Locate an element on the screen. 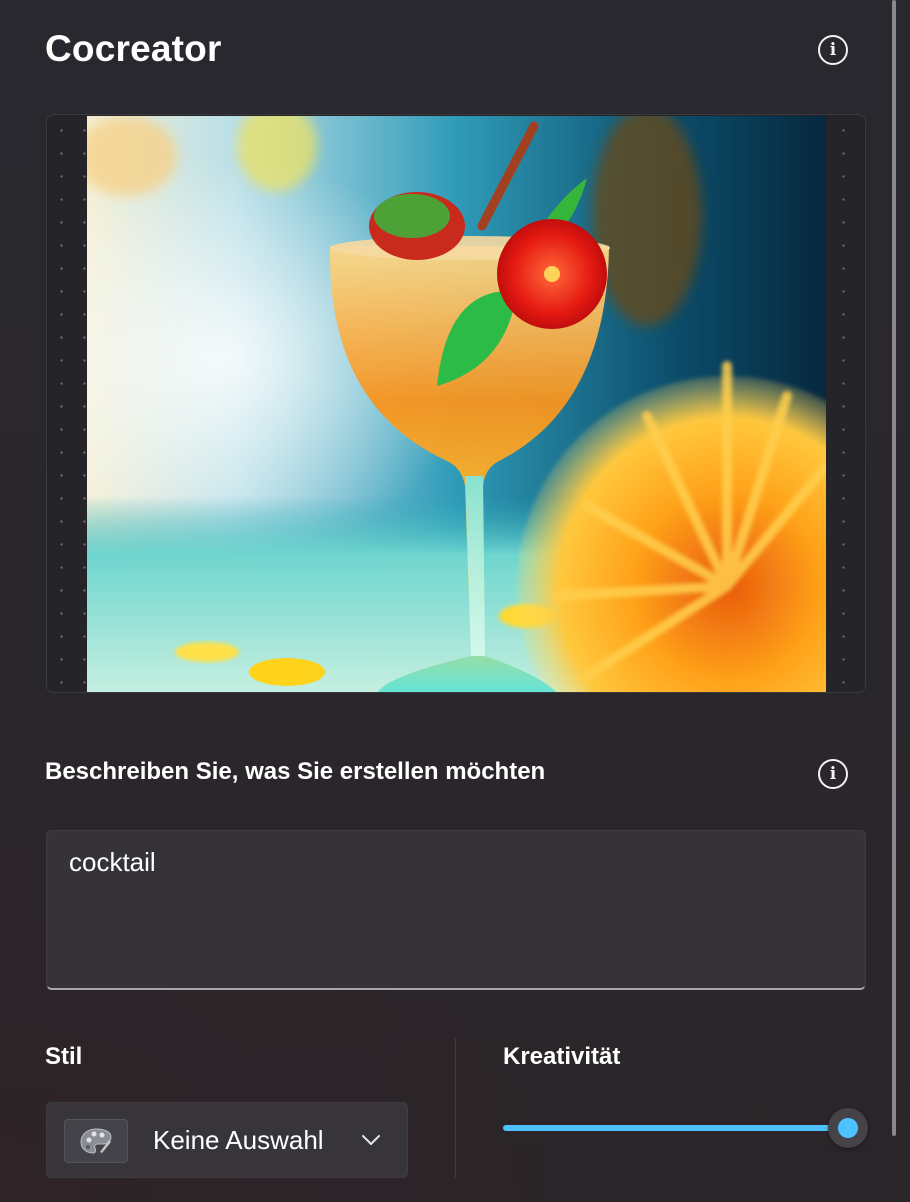 This screenshot has height=1202, width=910. prompt-text: cocktail is located at coordinates (112, 862).